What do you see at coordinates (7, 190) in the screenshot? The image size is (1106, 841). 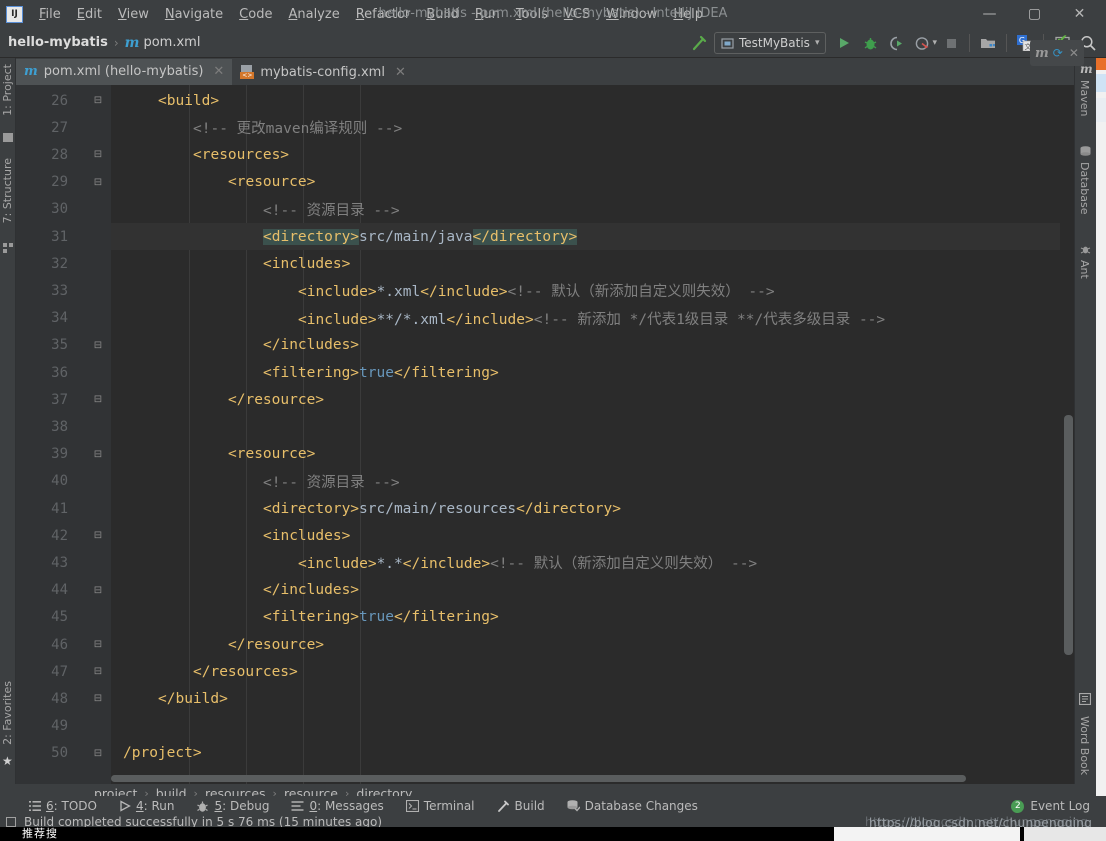 I see `sidebar-item-structure-label: 7: Structure` at bounding box center [7, 190].